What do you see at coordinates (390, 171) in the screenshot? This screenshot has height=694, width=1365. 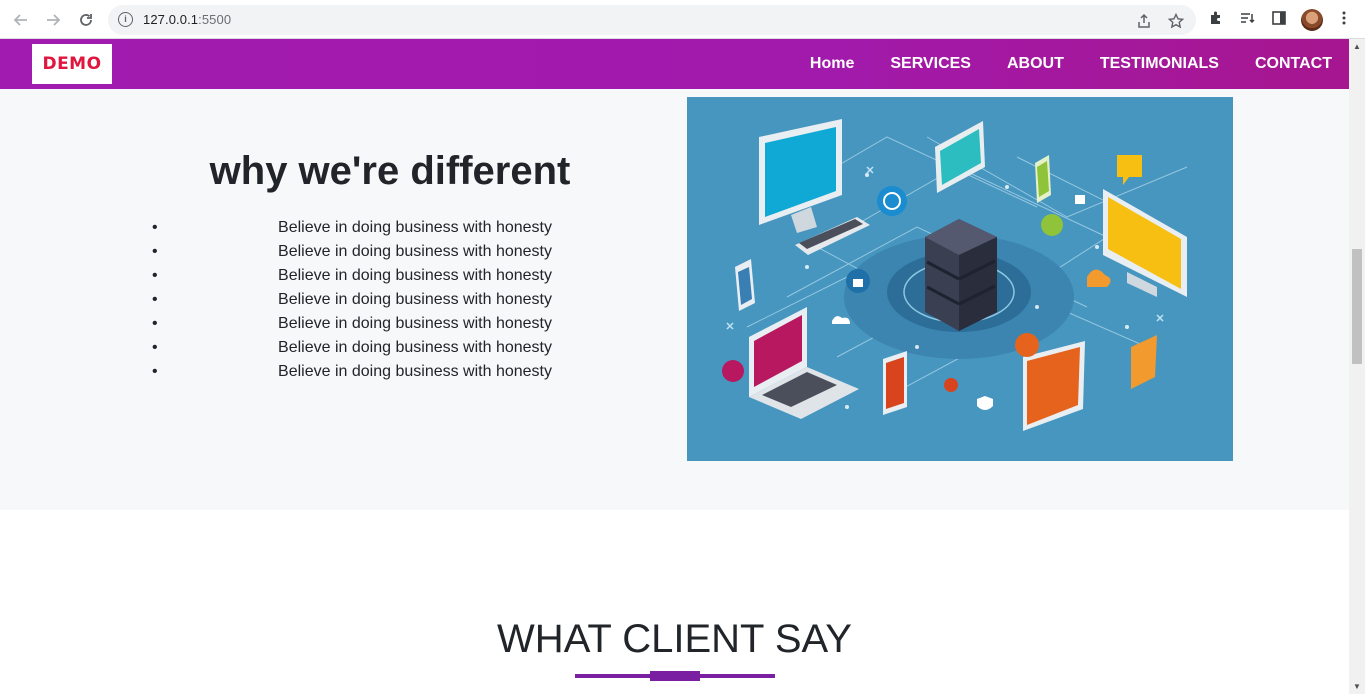 I see `section-title: why we're different` at bounding box center [390, 171].